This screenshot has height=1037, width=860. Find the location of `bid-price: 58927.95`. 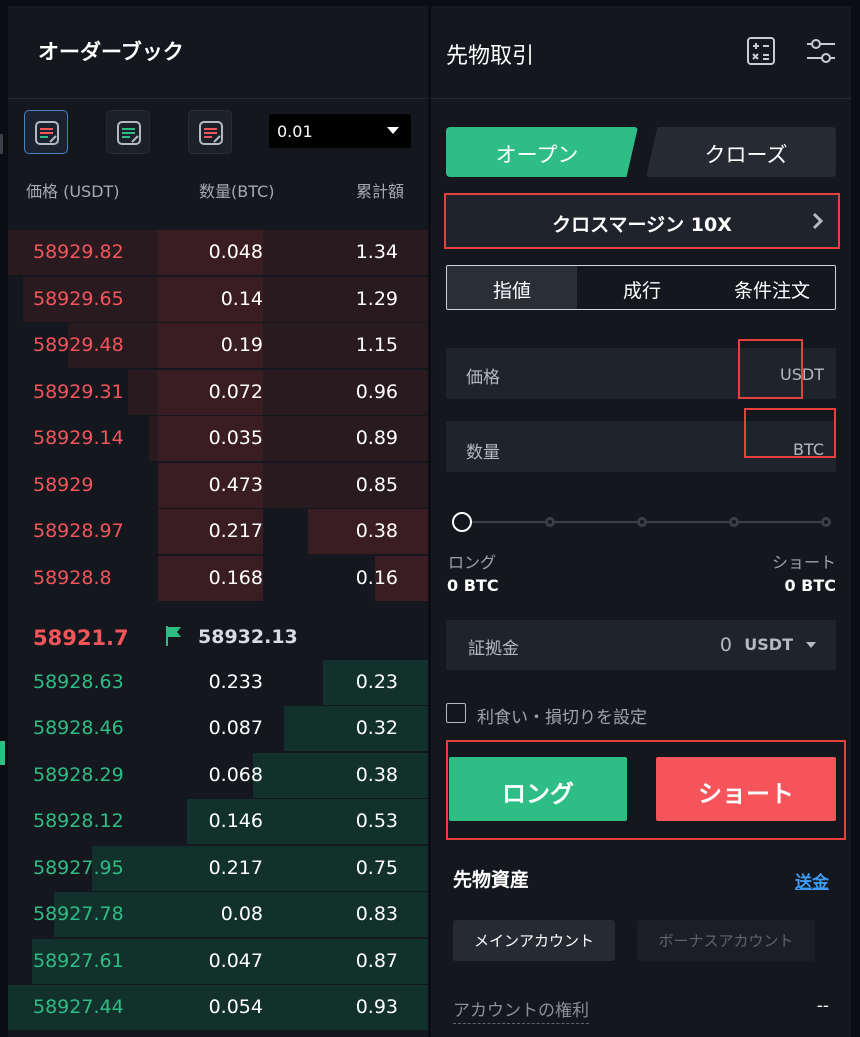

bid-price: 58927.95 is located at coordinates (78, 868).